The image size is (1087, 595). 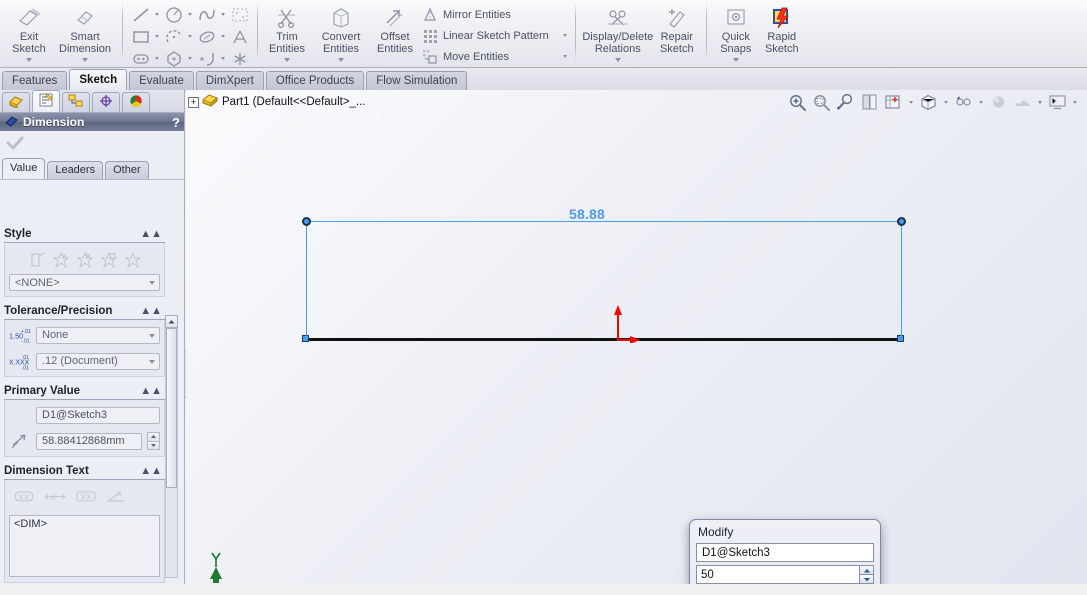 I want to click on zoom-to-area-icon, so click(x=821, y=102).